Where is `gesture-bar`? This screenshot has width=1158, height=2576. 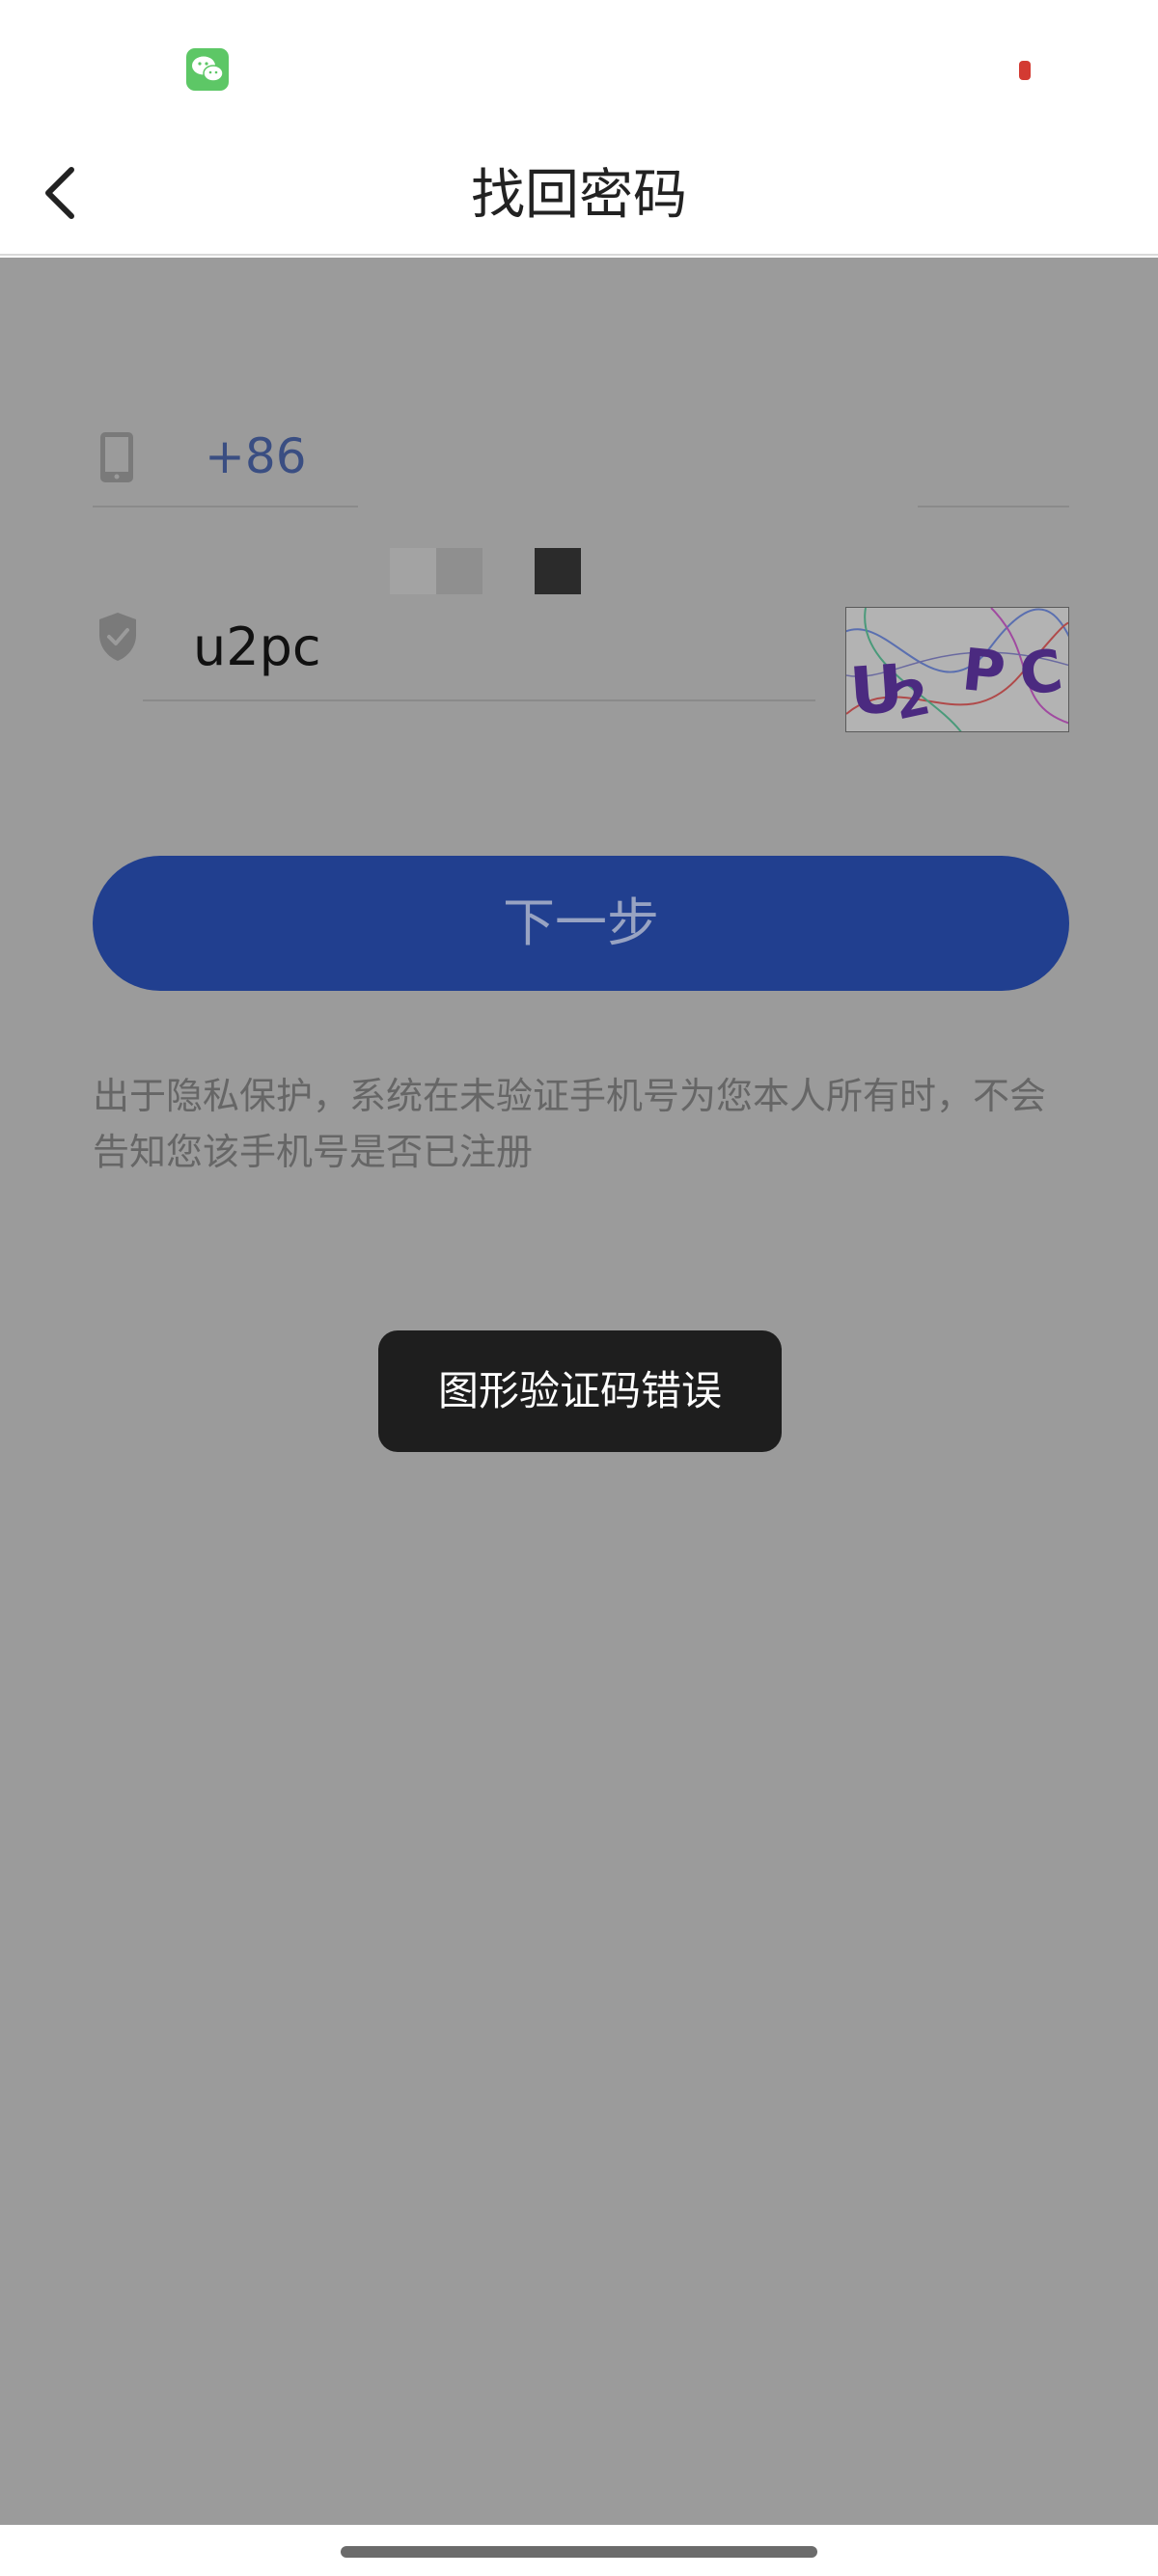
gesture-bar is located at coordinates (579, 2550).